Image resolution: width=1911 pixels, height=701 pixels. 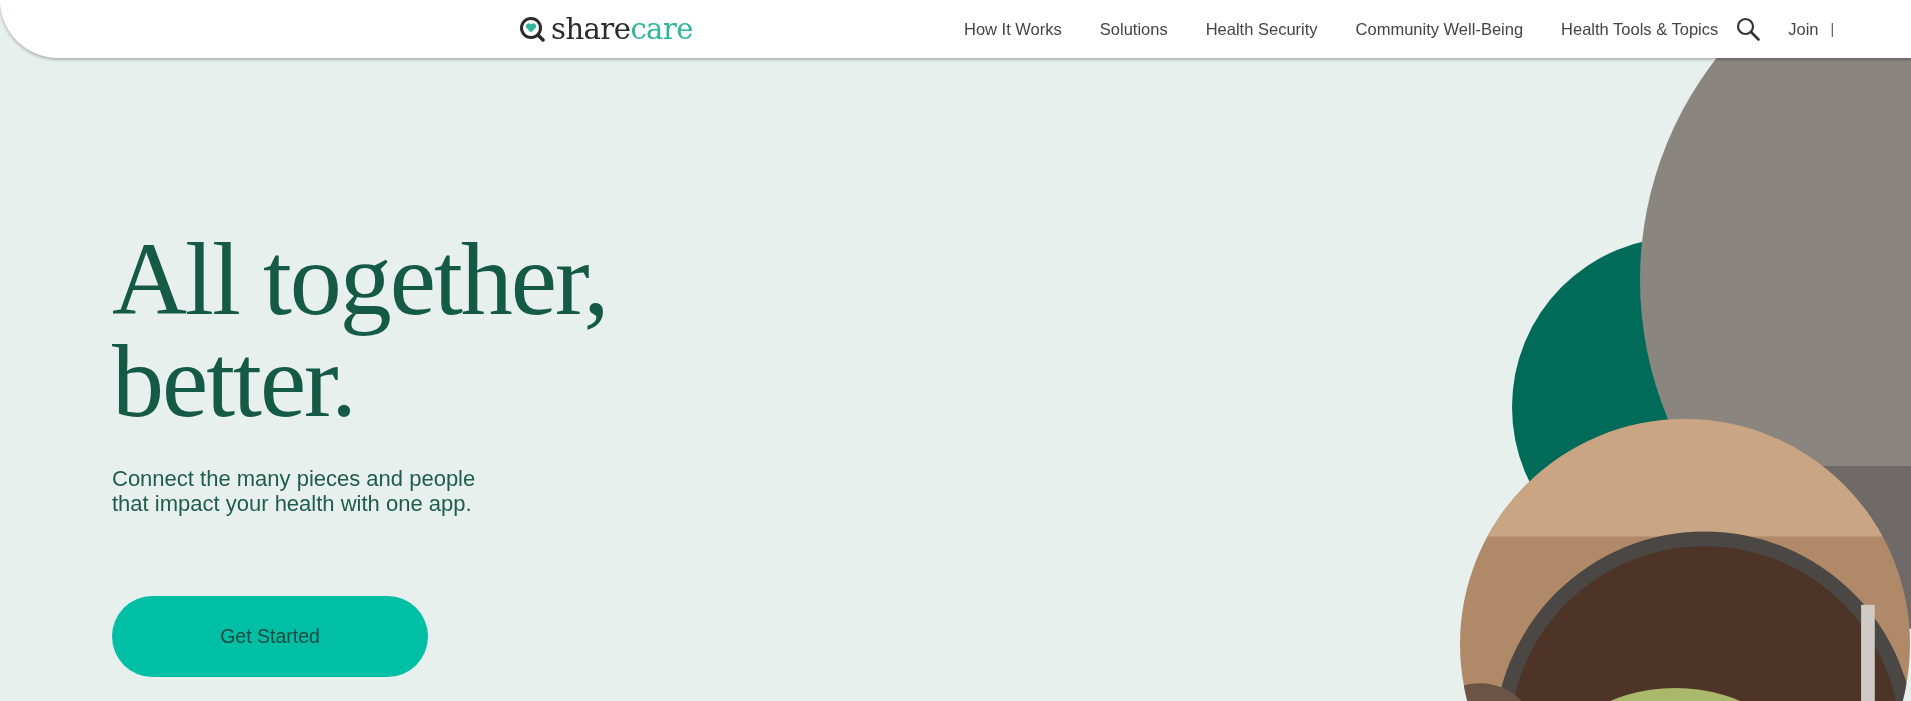 What do you see at coordinates (1261, 29) in the screenshot?
I see `nav-link: Health Security` at bounding box center [1261, 29].